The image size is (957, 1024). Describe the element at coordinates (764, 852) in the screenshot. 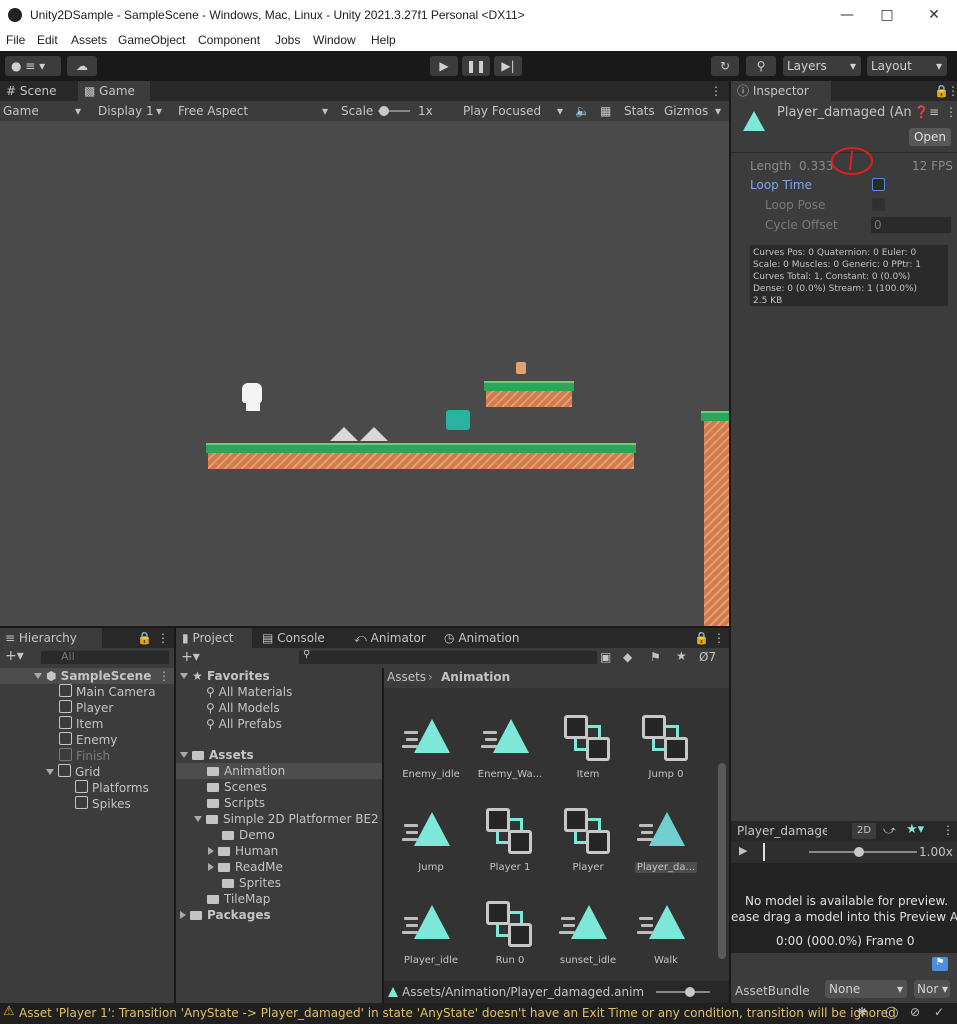

I see `timeline-cursor` at that location.